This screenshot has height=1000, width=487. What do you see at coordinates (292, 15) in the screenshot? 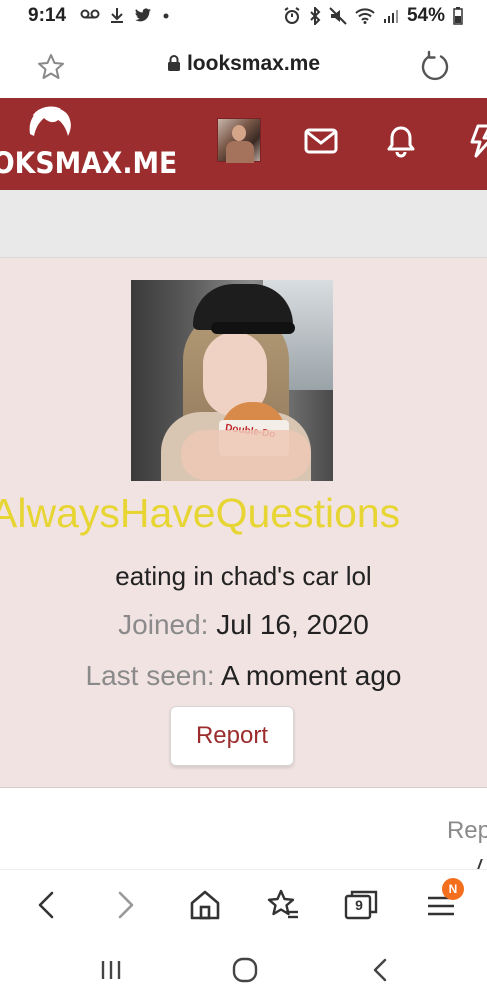
I see `alarm-icon` at bounding box center [292, 15].